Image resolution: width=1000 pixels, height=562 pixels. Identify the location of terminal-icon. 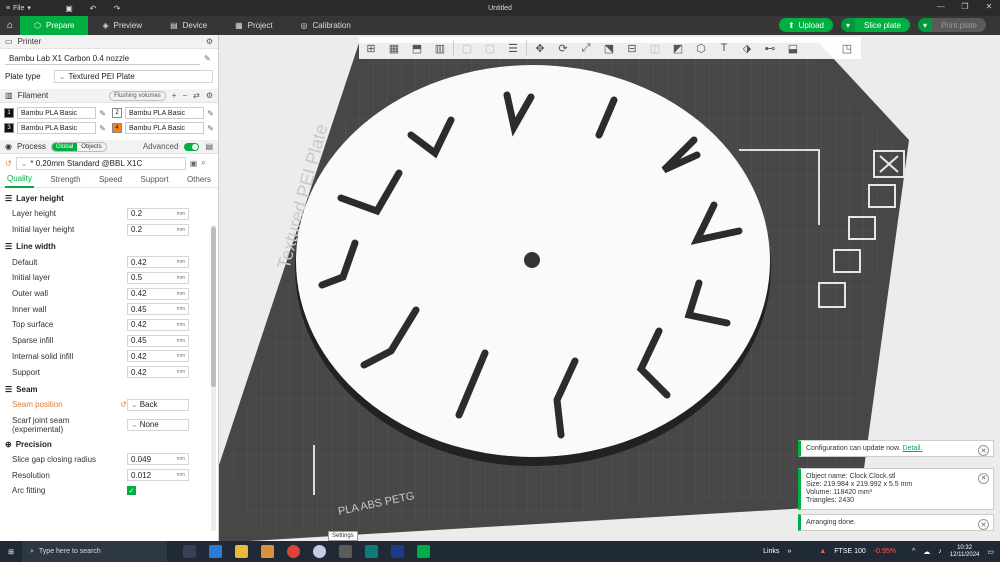
(371, 551).